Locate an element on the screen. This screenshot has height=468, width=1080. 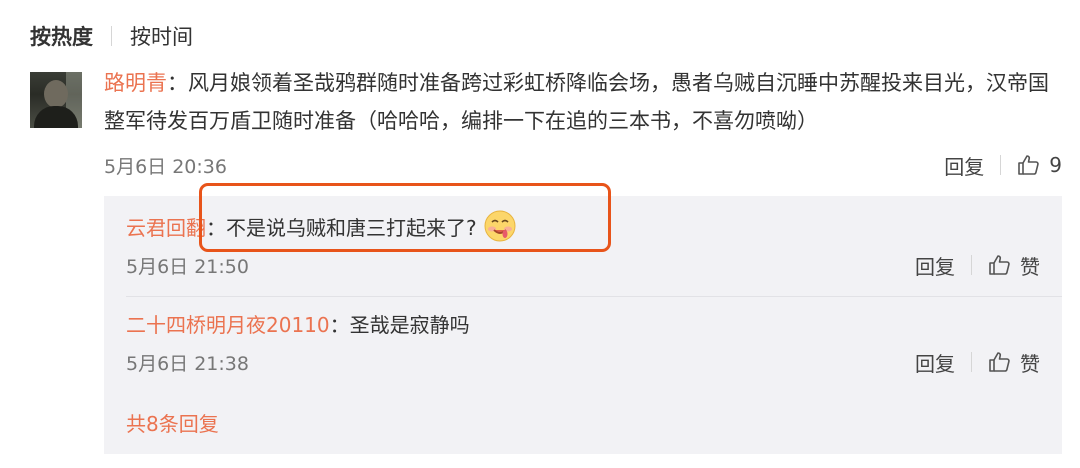
like-count: 9 is located at coordinates (1055, 165).